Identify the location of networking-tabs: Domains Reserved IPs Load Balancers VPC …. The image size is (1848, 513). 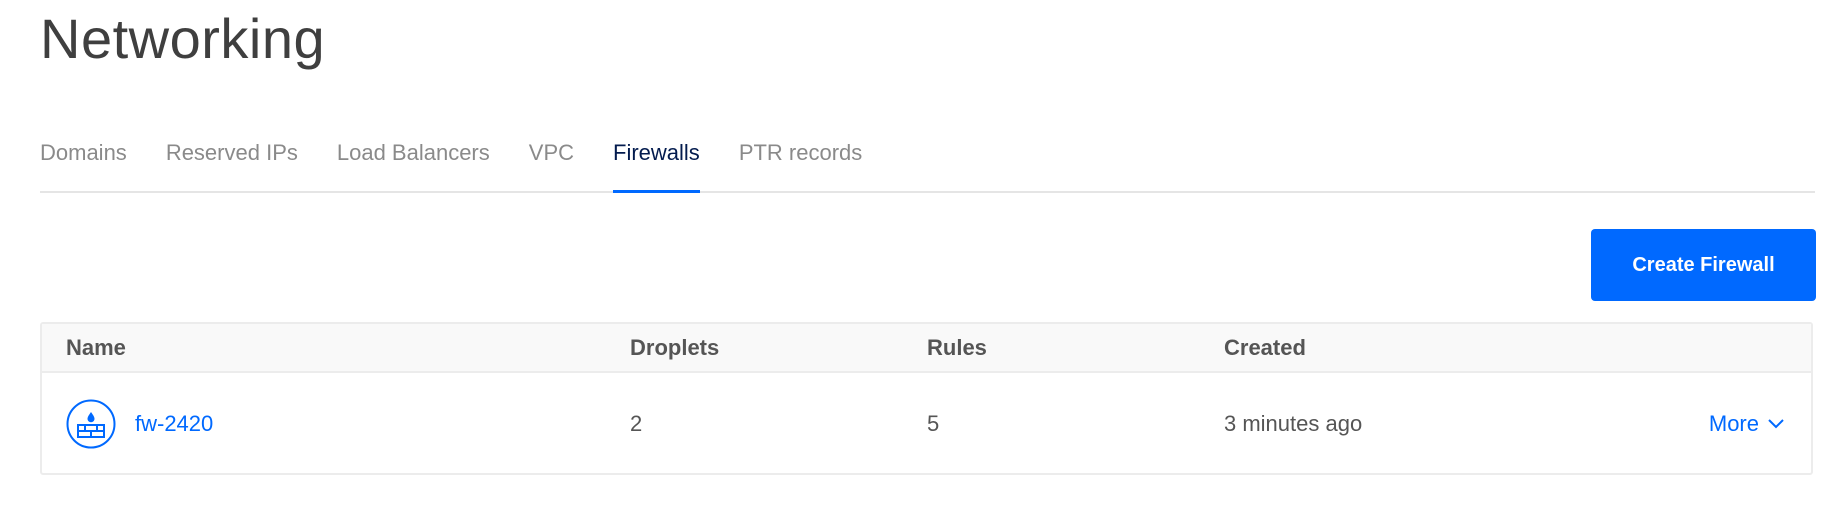
(927, 162).